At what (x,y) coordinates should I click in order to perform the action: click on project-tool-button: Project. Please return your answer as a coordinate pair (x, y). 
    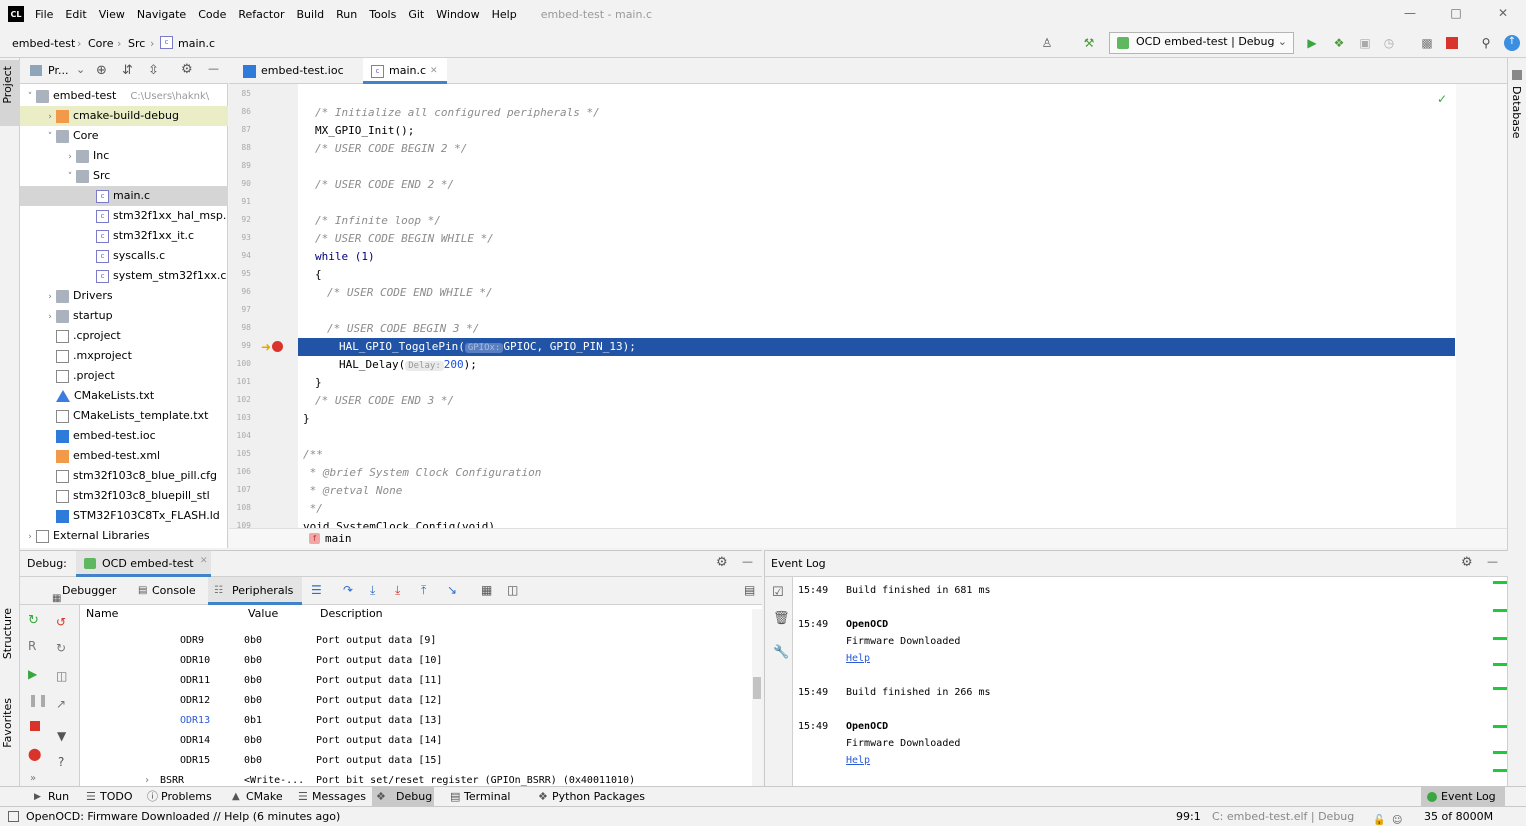
    Looking at the image, I should click on (7, 85).